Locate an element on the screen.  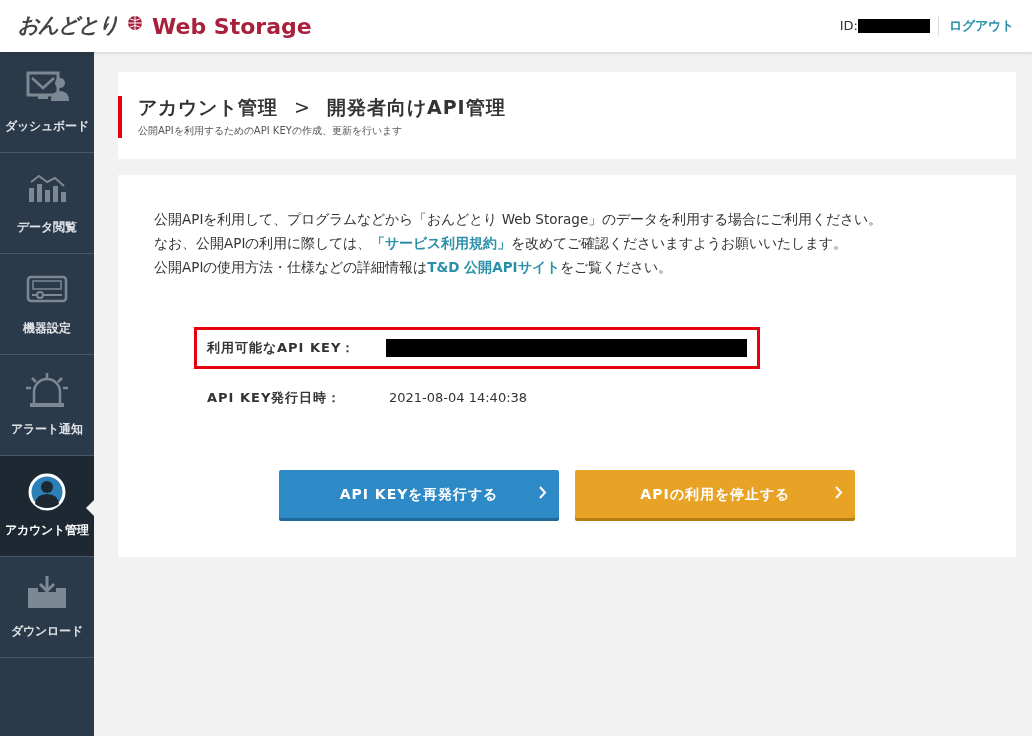
sidebar-item: 機器設定 is located at coordinates (47, 304).